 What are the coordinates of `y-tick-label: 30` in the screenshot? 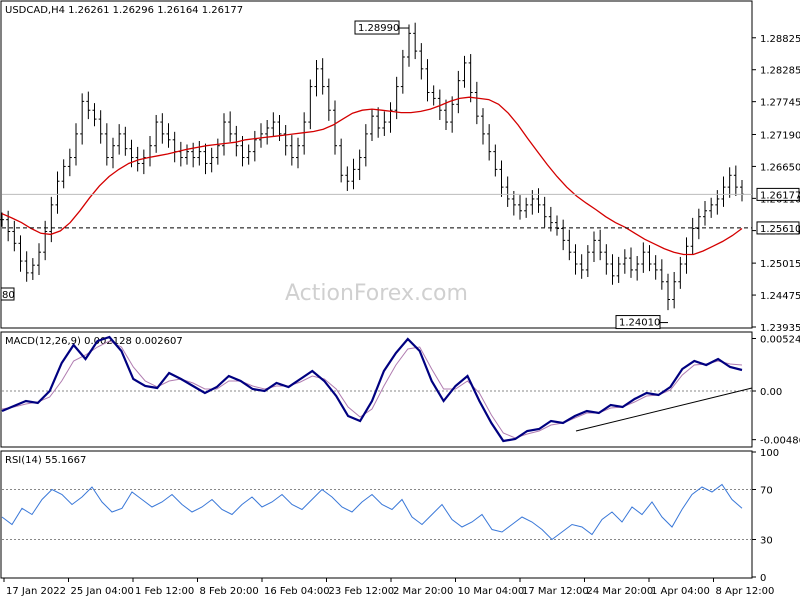 It's located at (766, 541).